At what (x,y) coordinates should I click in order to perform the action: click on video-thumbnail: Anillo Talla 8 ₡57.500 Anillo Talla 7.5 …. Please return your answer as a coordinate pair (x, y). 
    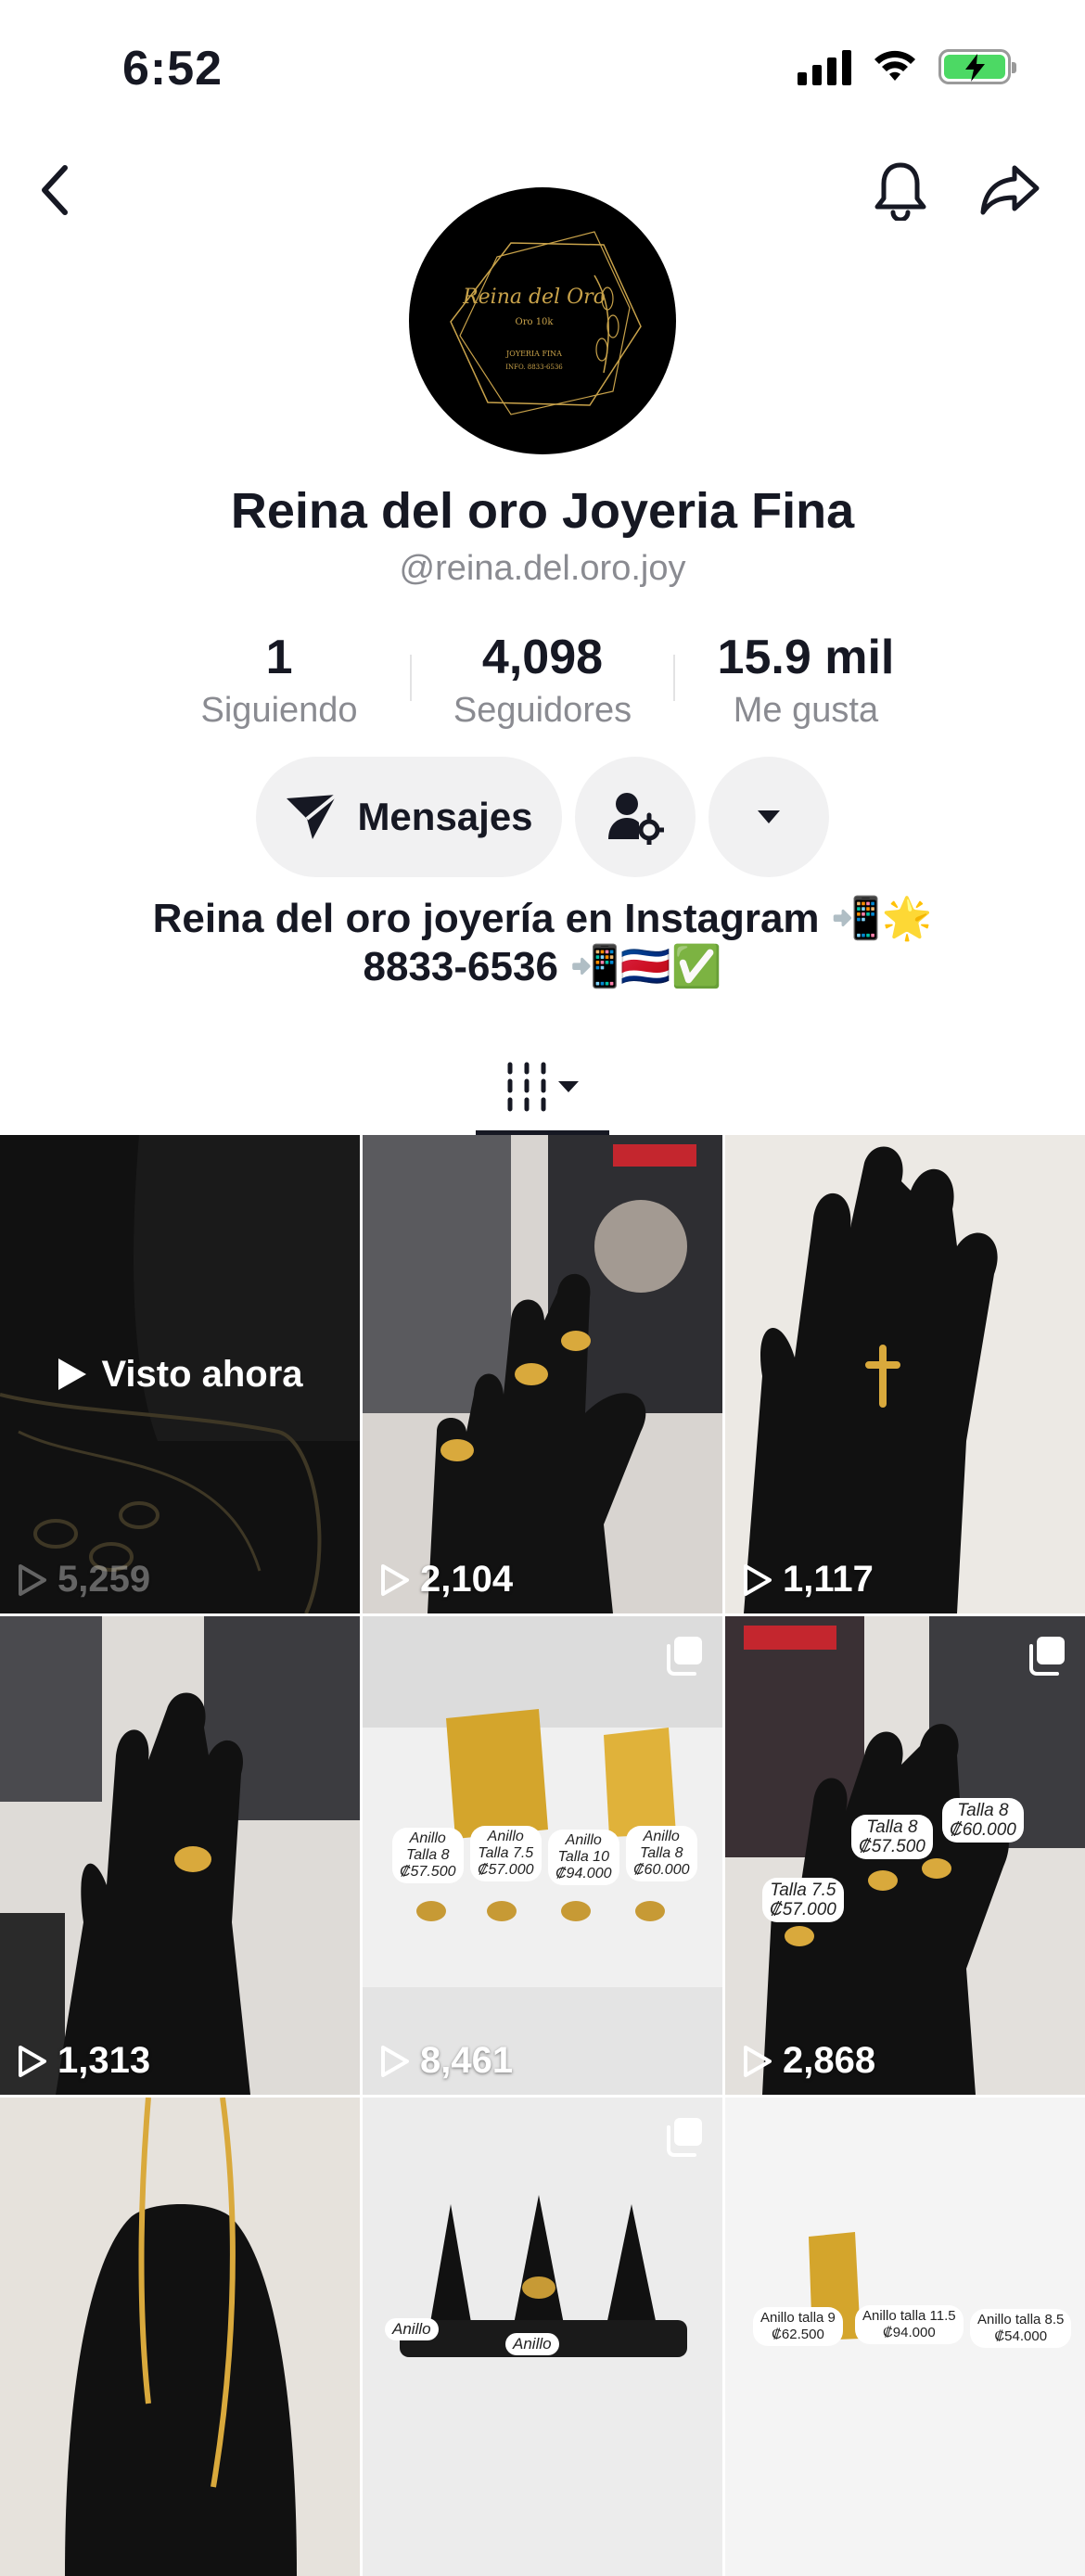
    Looking at the image, I should click on (542, 1855).